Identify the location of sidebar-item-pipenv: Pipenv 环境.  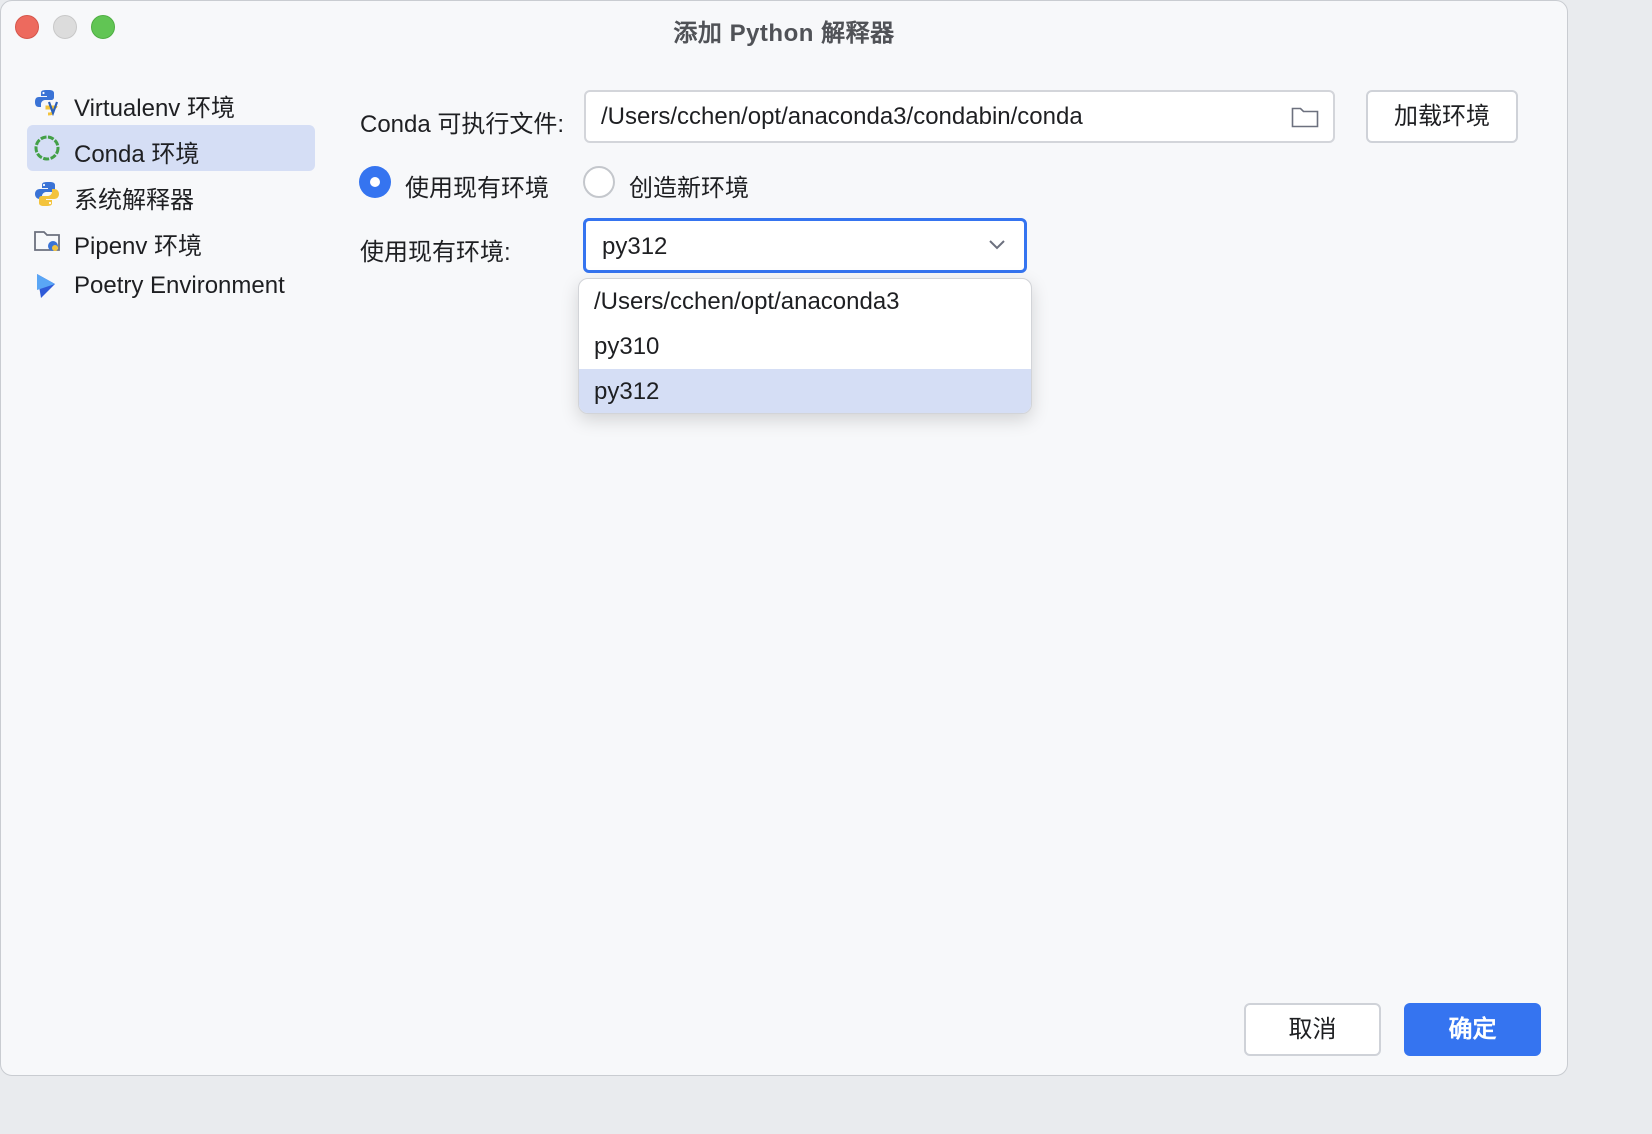
(171, 240).